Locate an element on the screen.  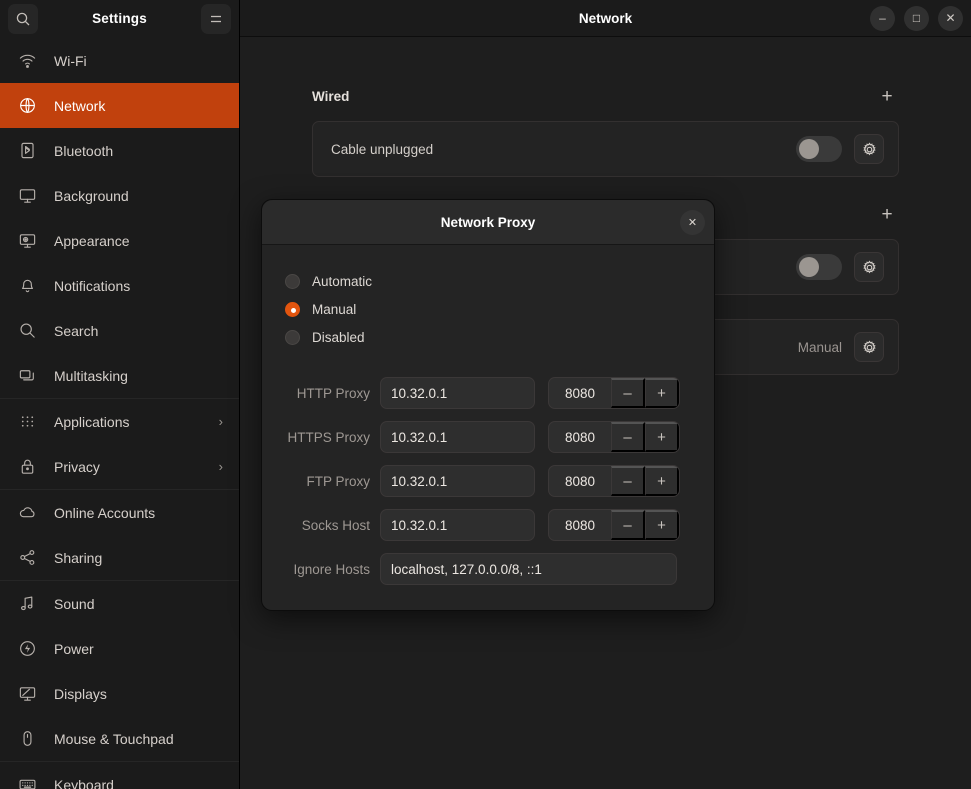
wired-settings-button is located at coordinates (869, 149).